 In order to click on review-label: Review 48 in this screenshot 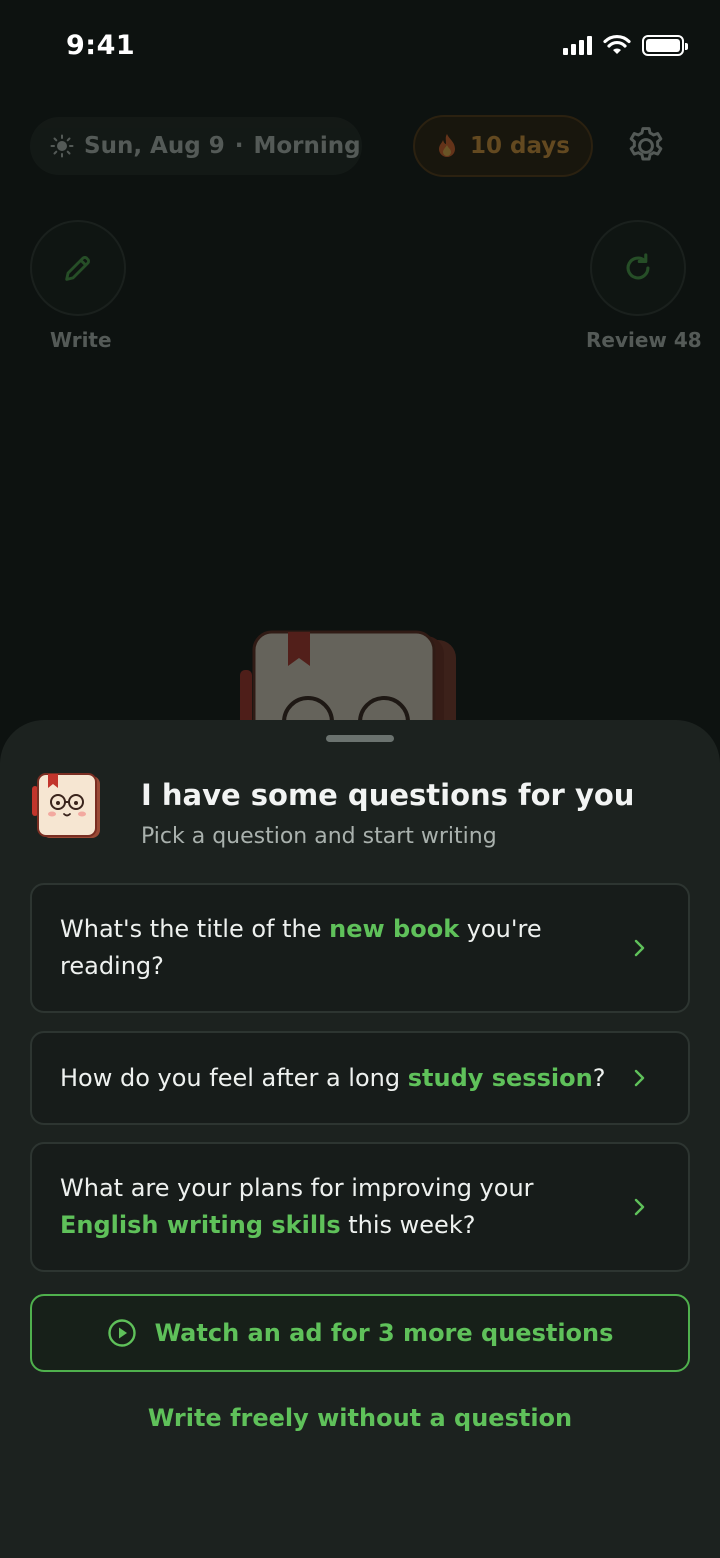, I will do `click(644, 340)`.